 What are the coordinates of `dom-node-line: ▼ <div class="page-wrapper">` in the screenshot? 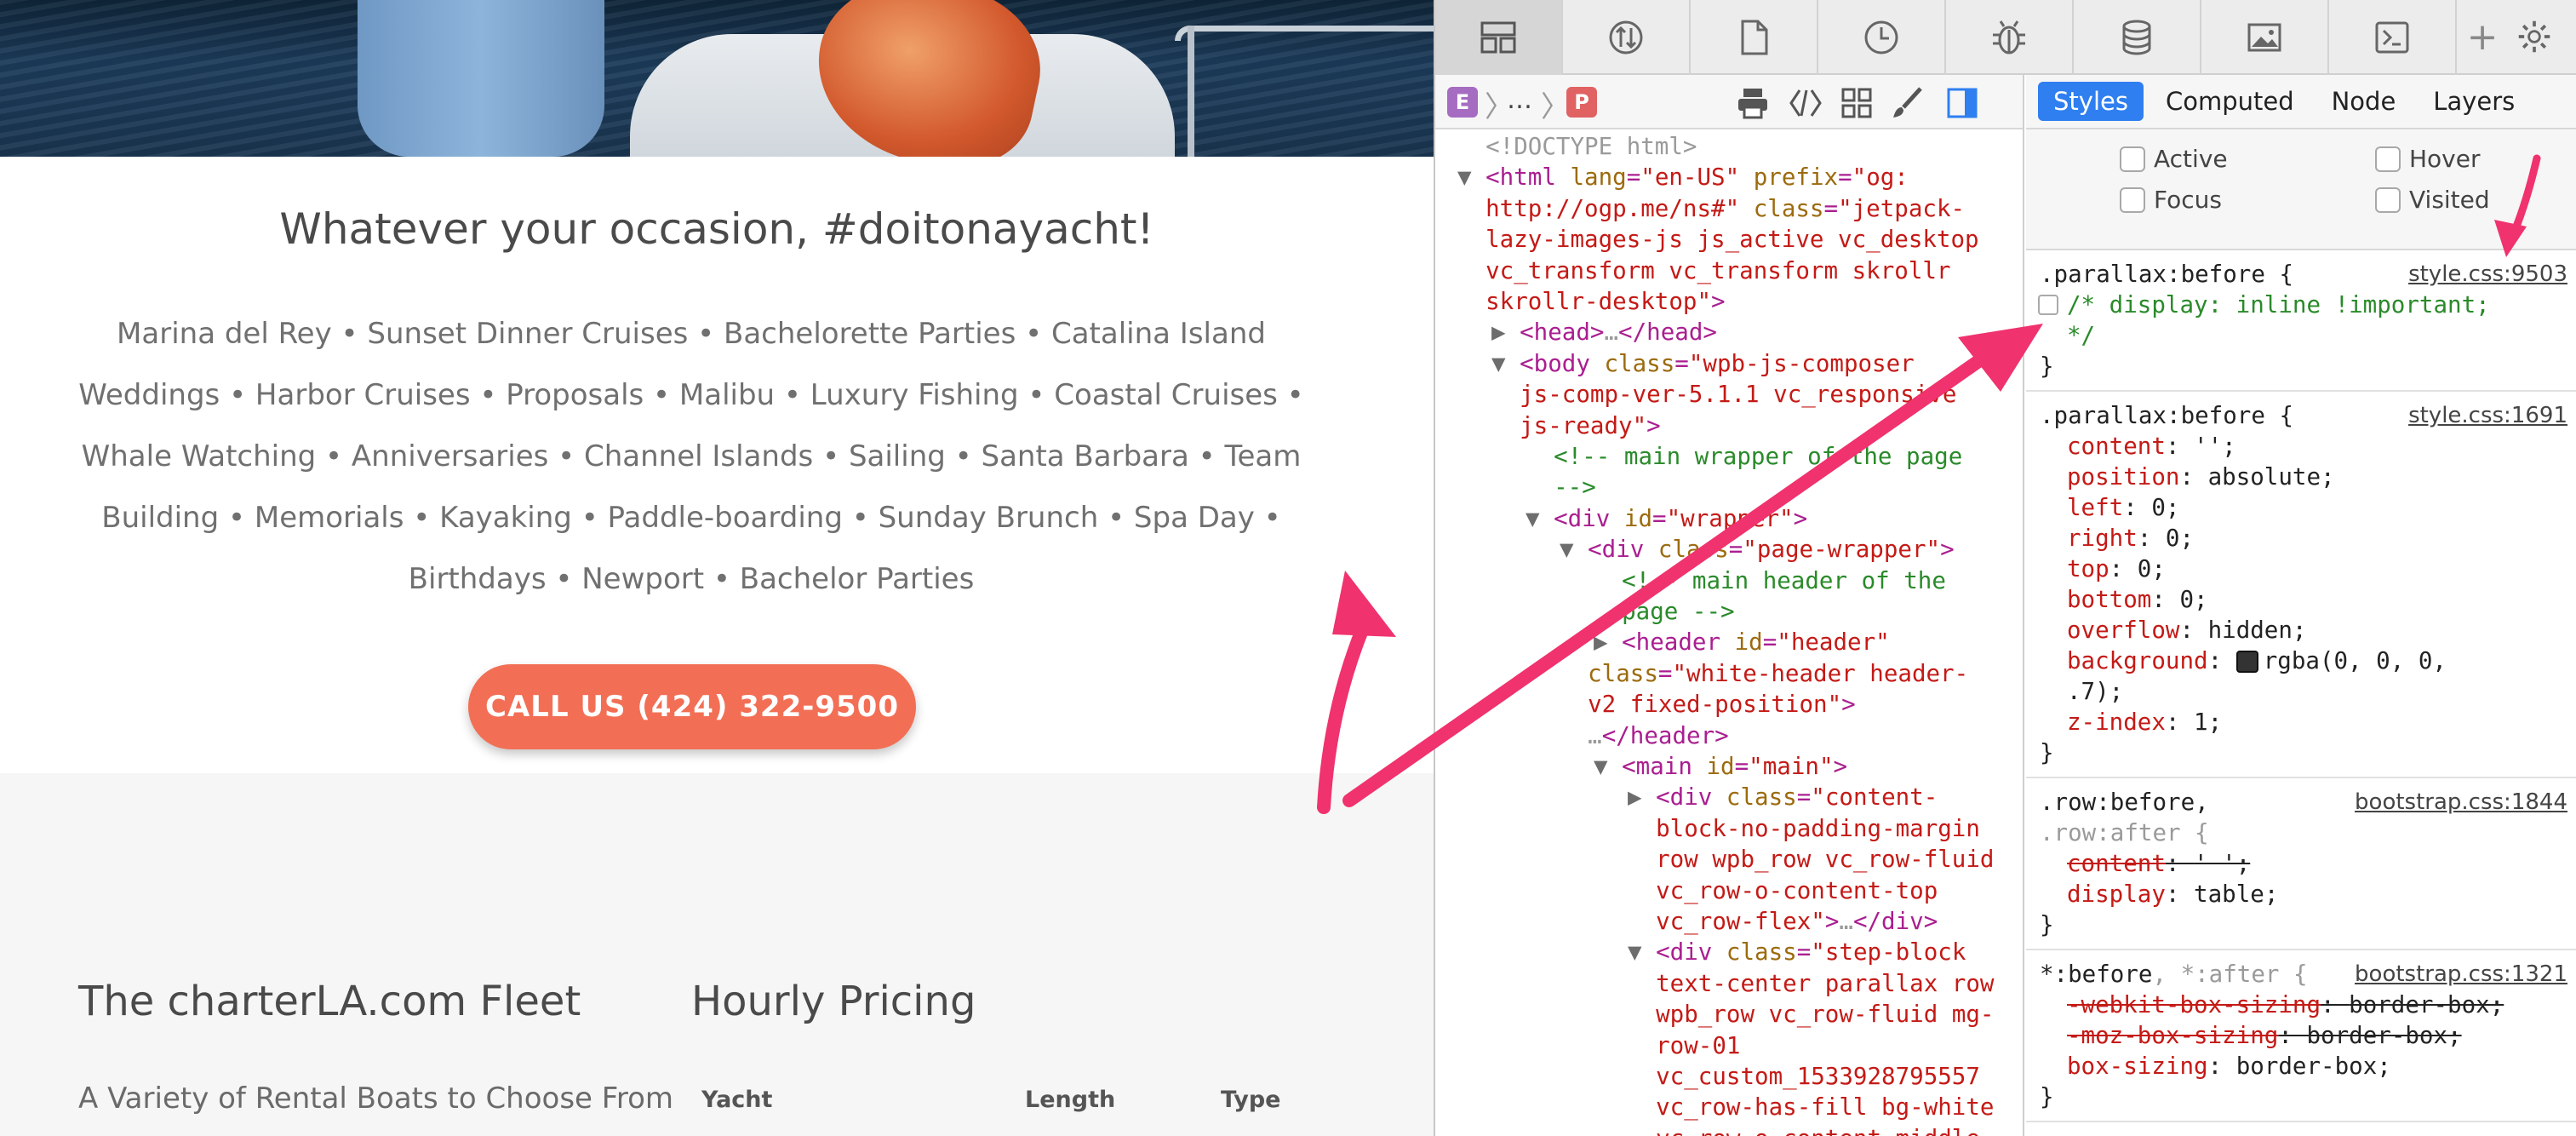 It's located at (1758, 549).